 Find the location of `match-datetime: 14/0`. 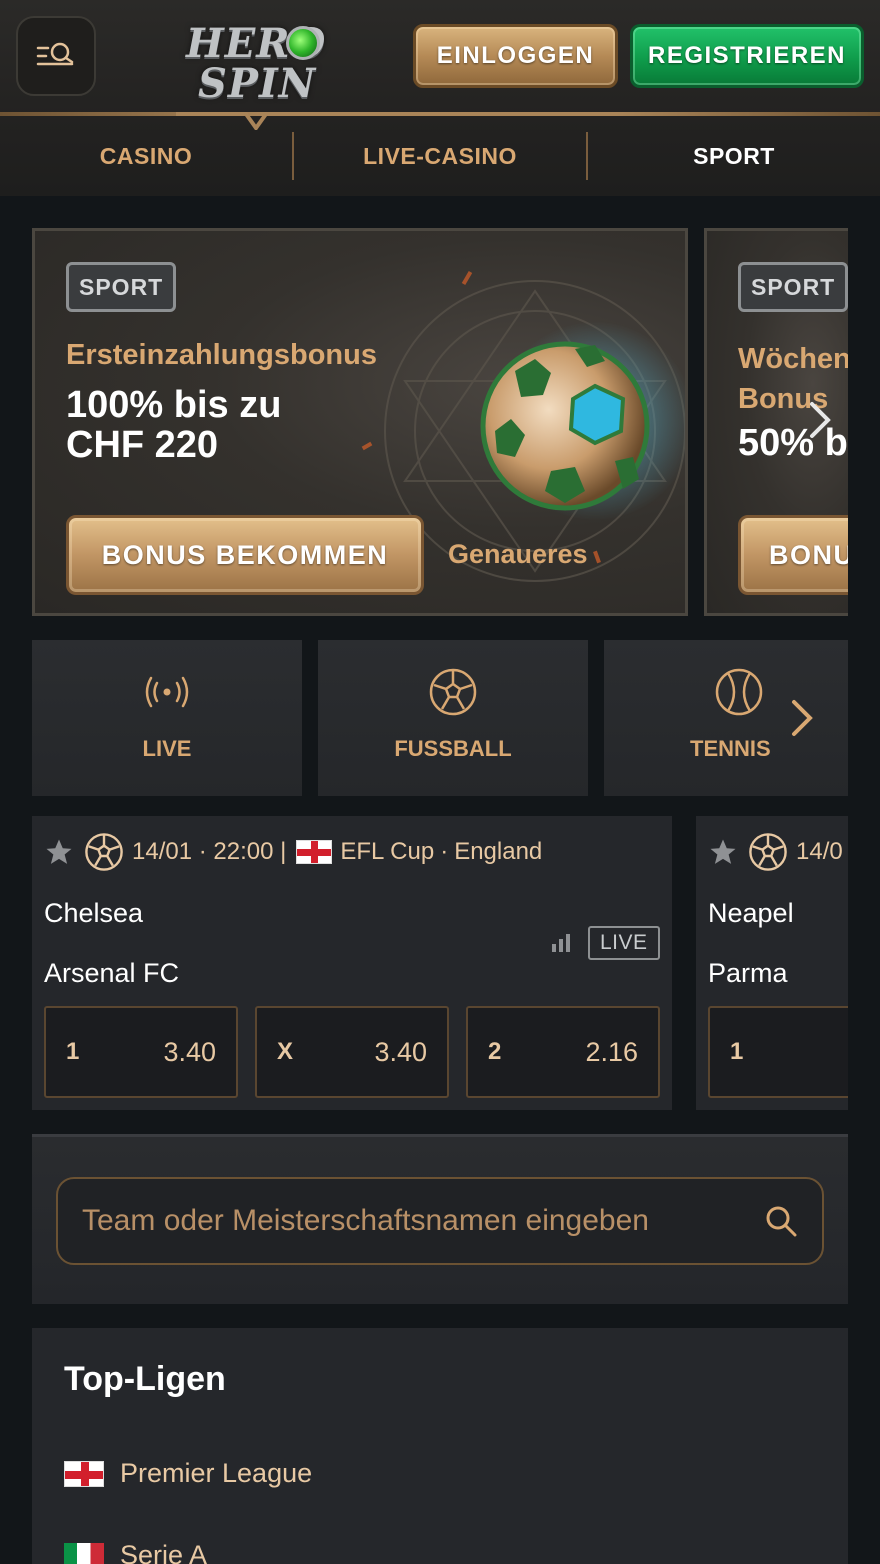

match-datetime: 14/0 is located at coordinates (819, 851).